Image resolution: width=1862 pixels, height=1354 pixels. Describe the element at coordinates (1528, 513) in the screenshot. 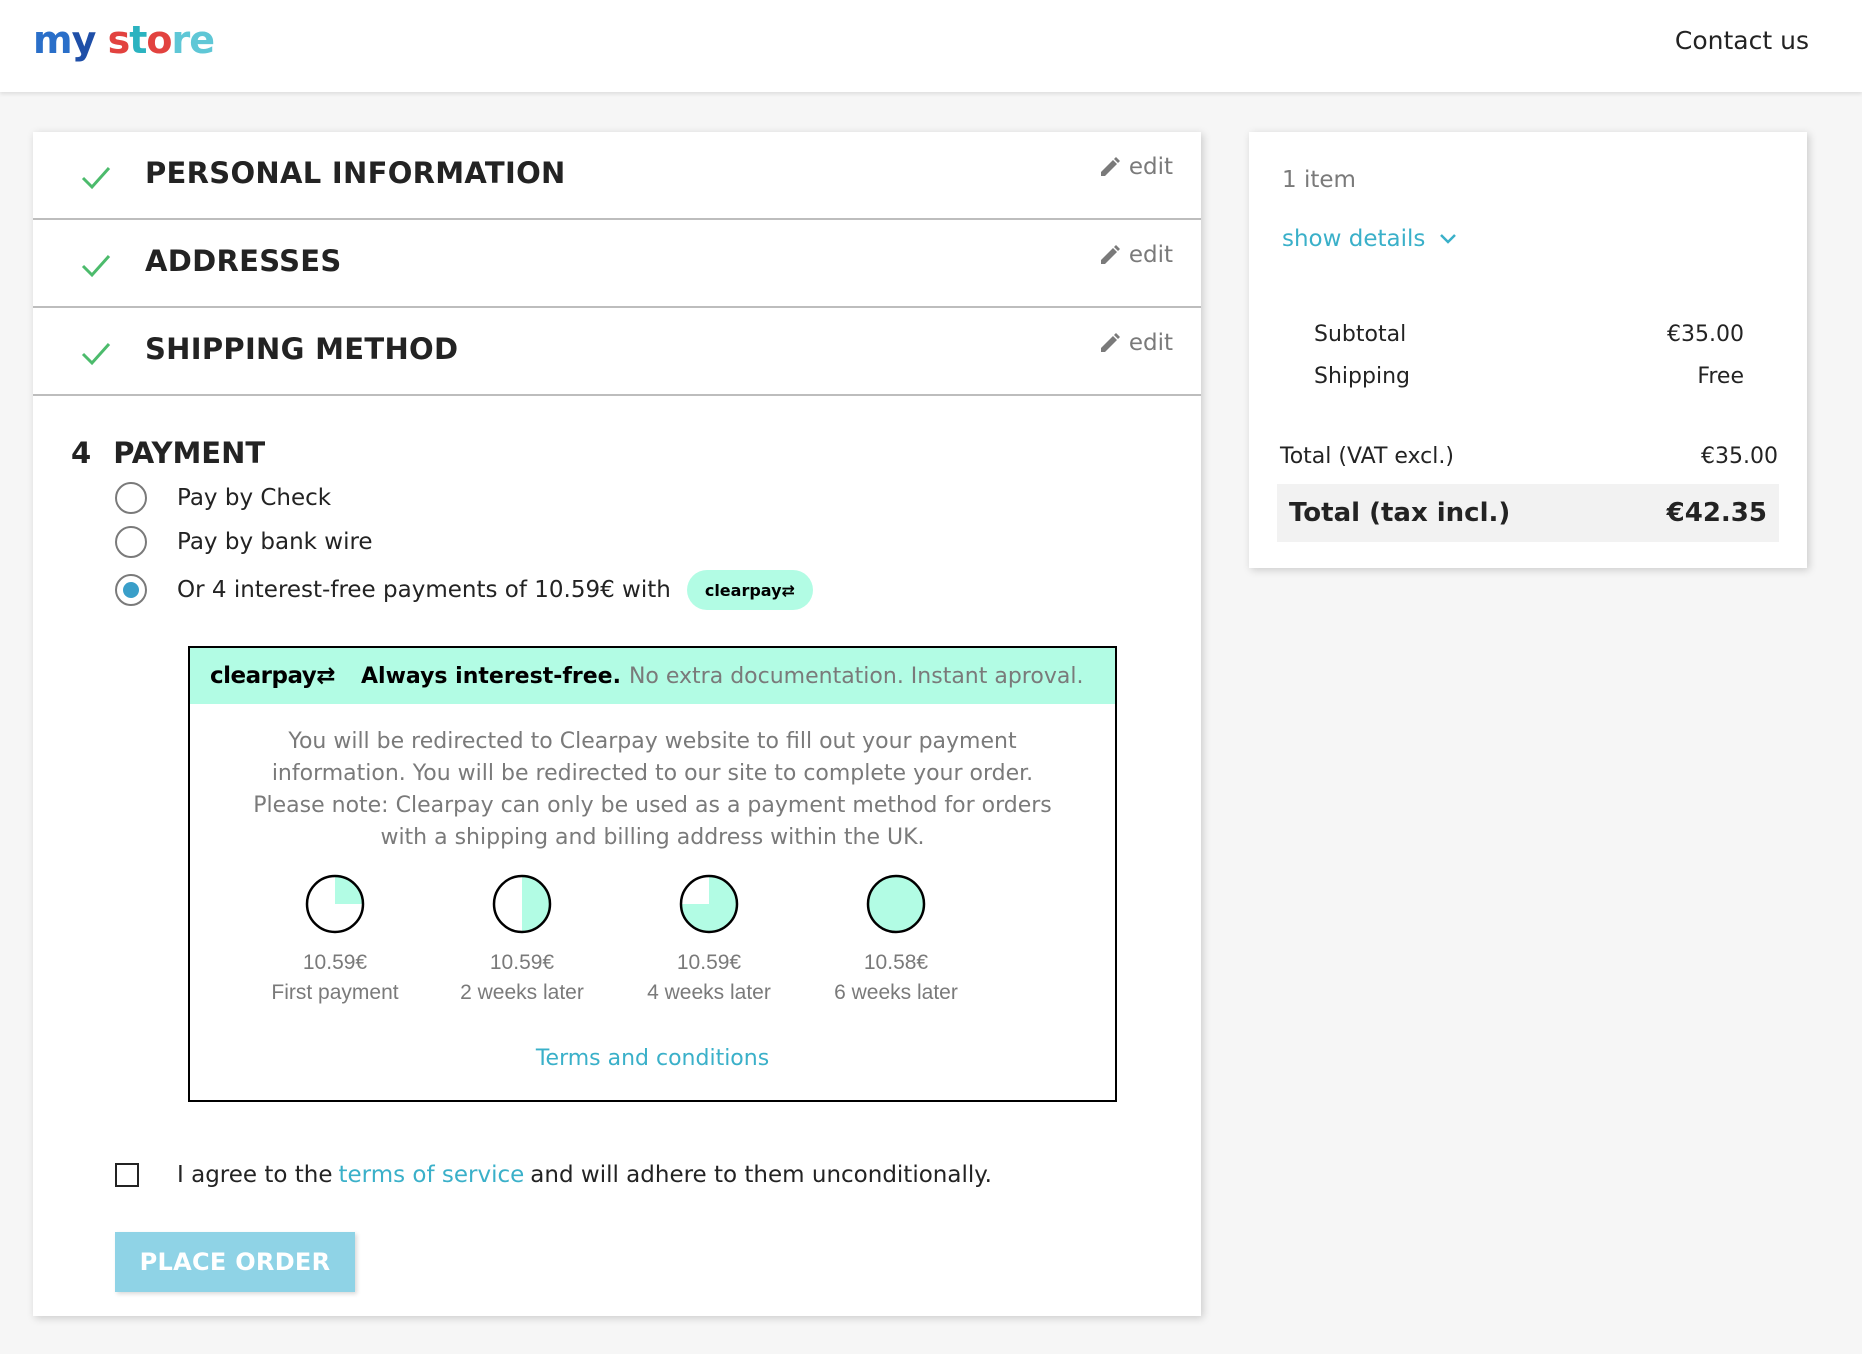

I see `total-incl-line: Total (tax incl.) €42.35` at that location.